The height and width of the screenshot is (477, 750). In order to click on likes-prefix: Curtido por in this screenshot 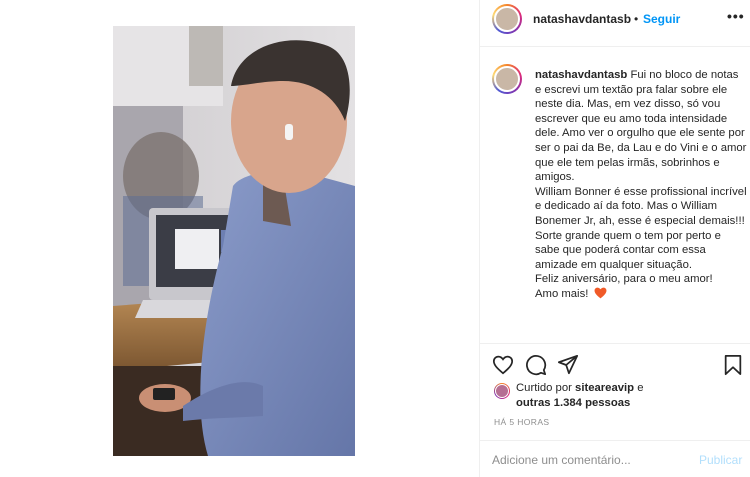, I will do `click(546, 388)`.